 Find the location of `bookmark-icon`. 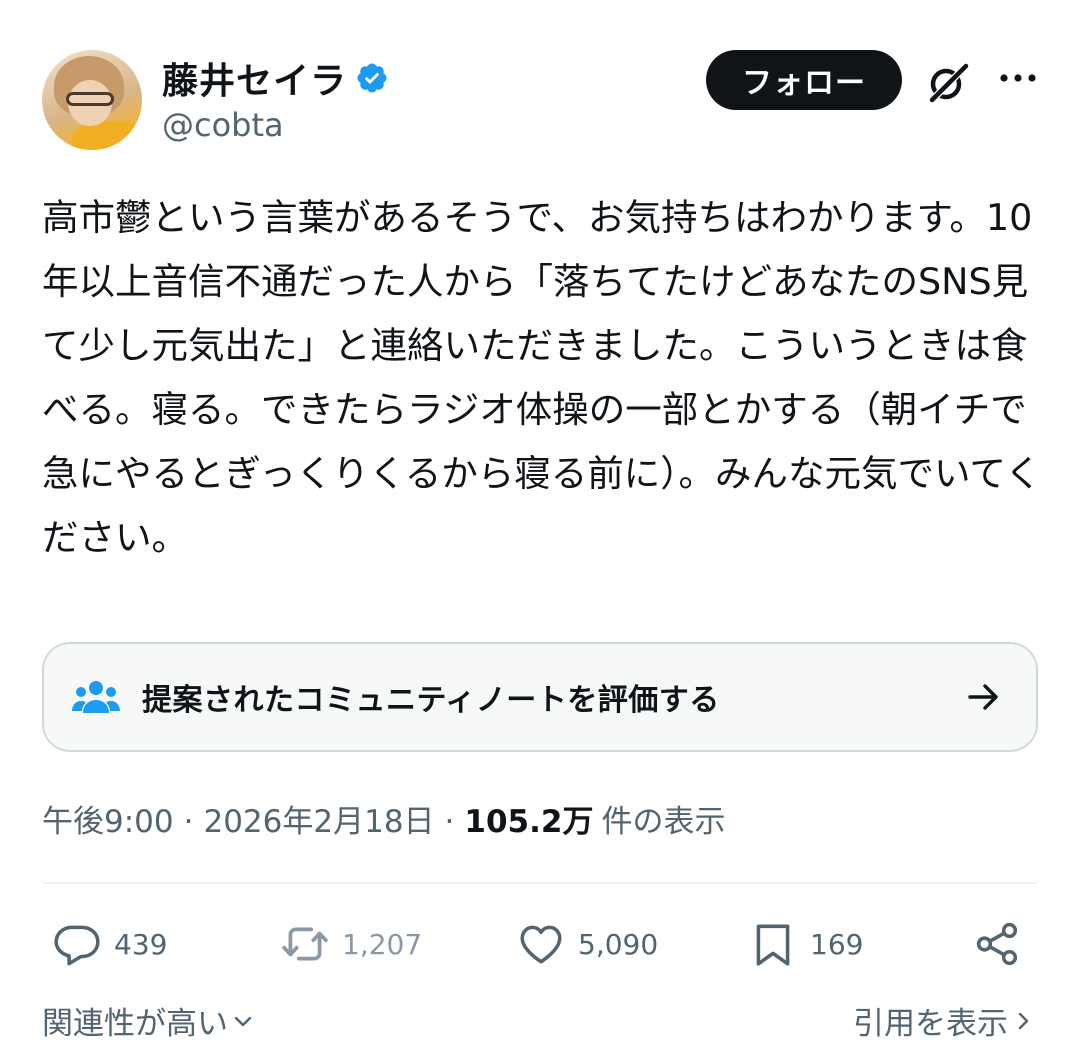

bookmark-icon is located at coordinates (773, 945).